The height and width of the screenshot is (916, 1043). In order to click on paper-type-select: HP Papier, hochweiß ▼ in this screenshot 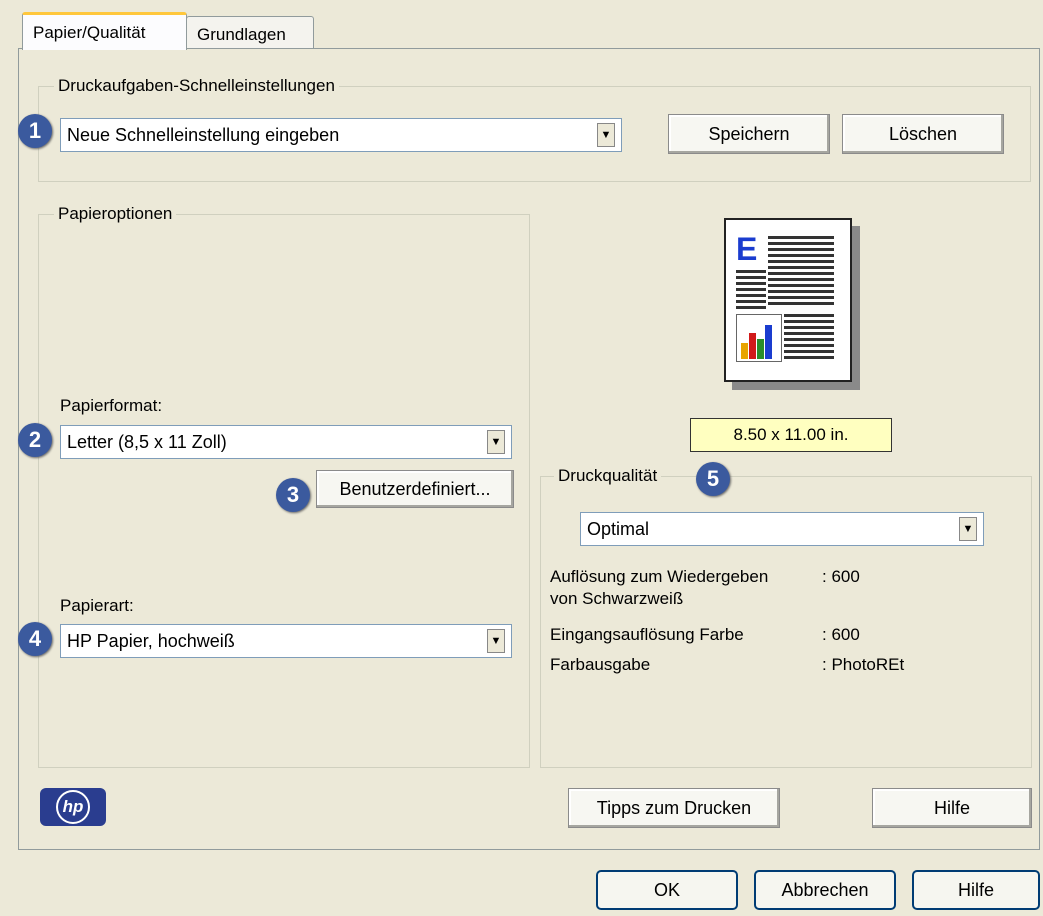, I will do `click(286, 641)`.